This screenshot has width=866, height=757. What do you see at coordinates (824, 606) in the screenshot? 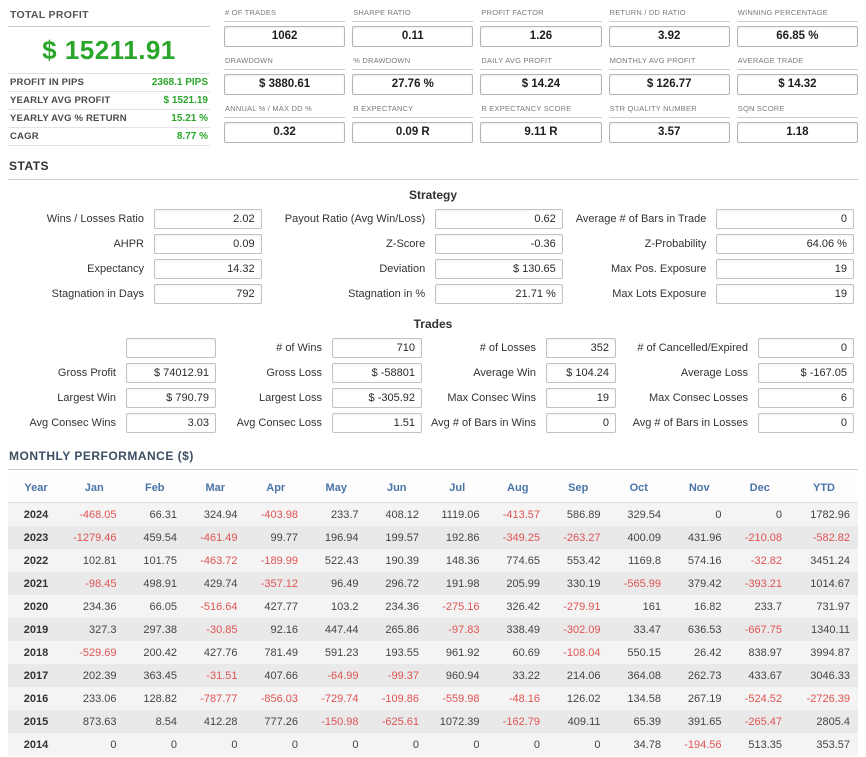
I see `monthly-value-cell: 731.97` at bounding box center [824, 606].